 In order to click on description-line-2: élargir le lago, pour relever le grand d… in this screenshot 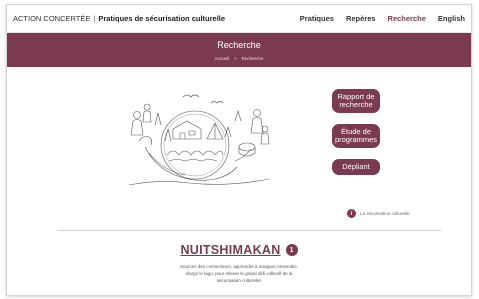, I will do `click(239, 273)`.